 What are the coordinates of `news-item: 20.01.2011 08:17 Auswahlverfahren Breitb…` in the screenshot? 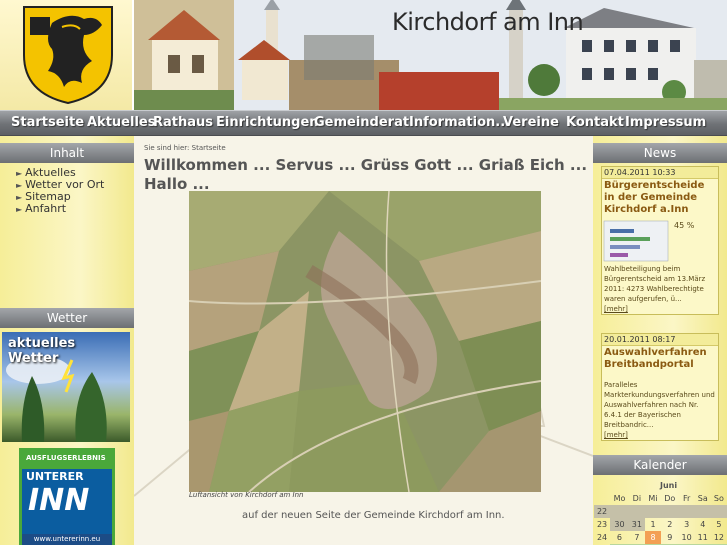 It's located at (660, 387).